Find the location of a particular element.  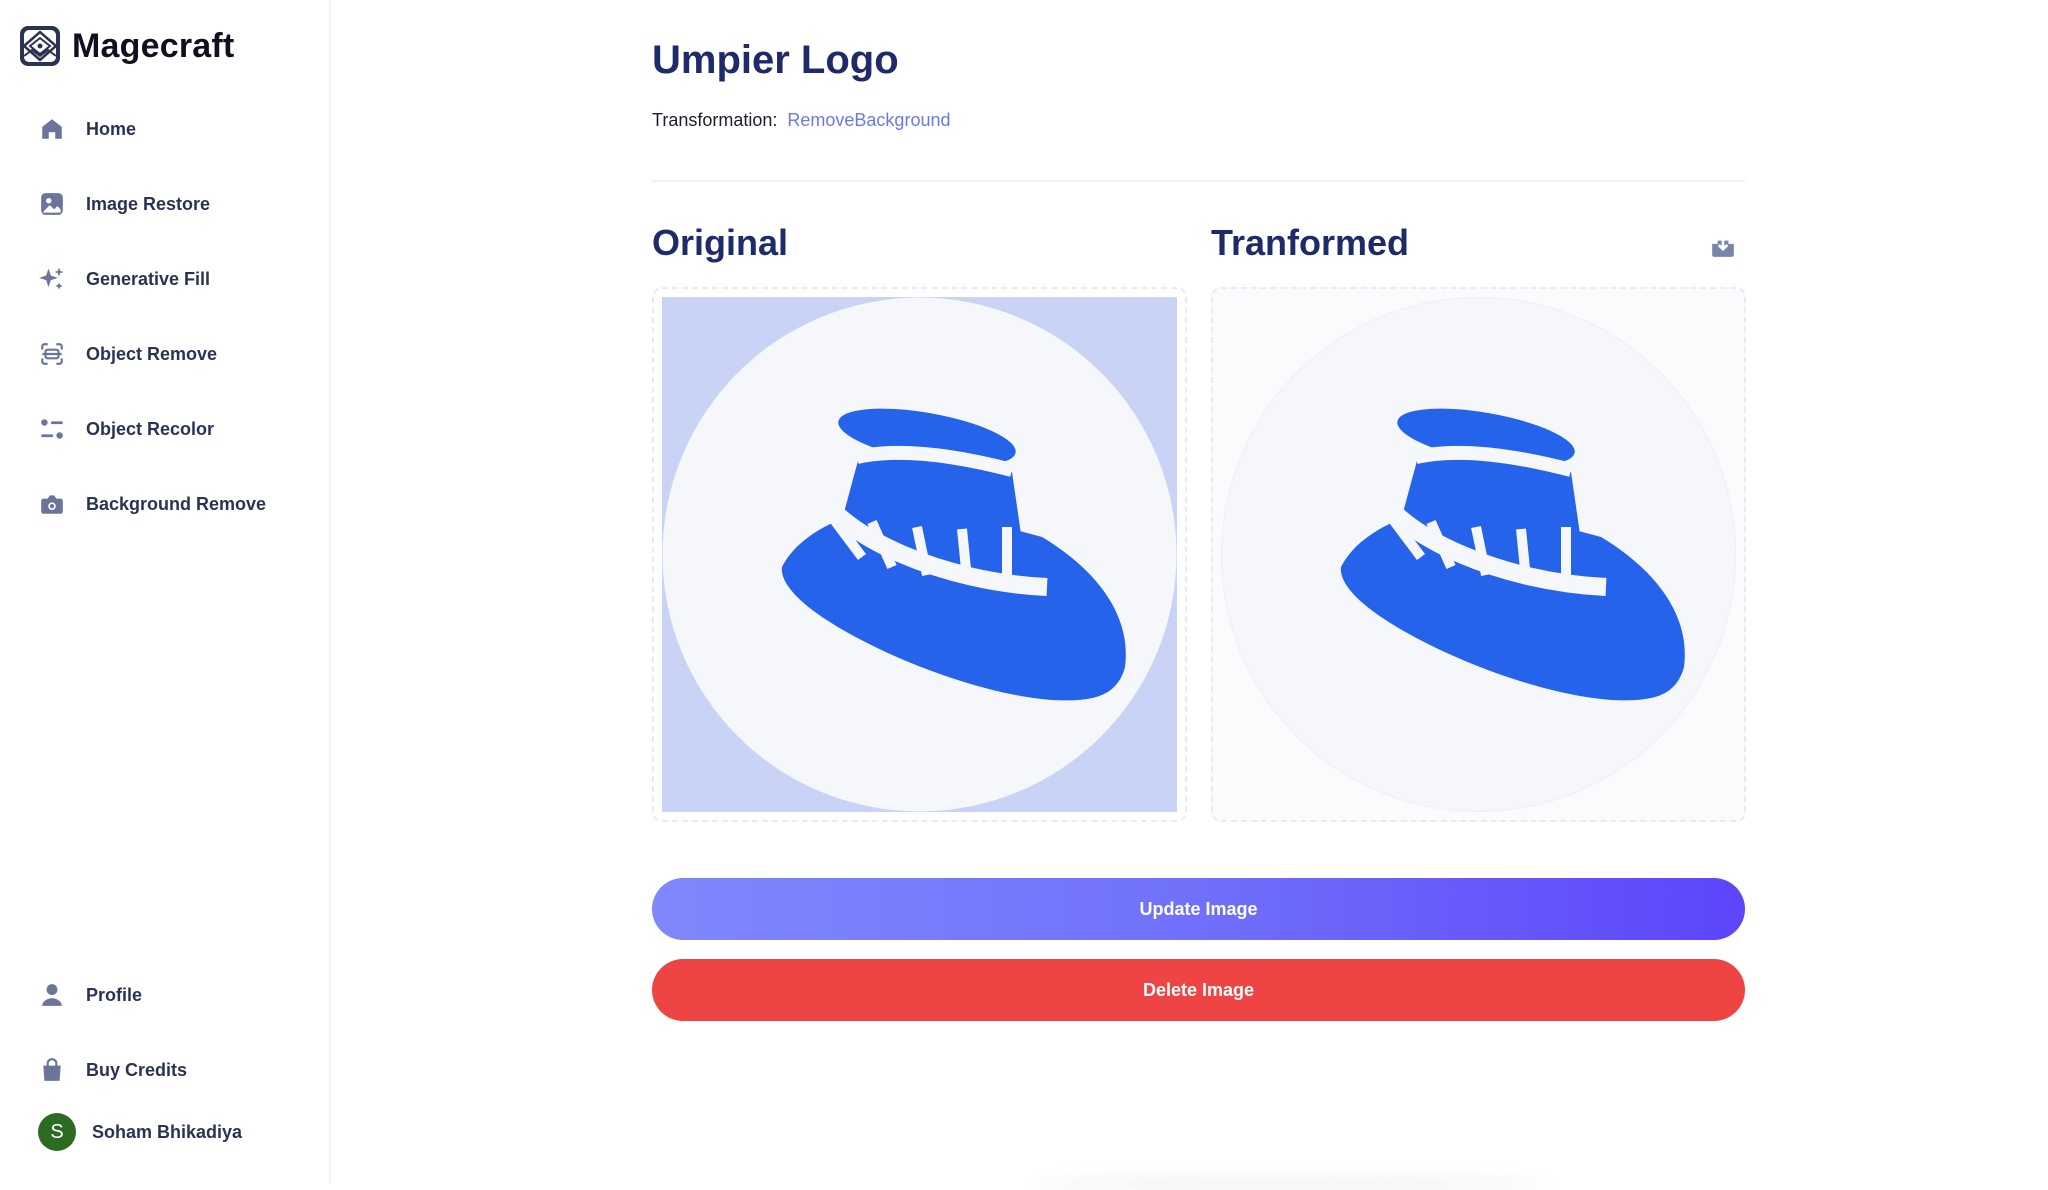

scan-icon is located at coordinates (52, 354).